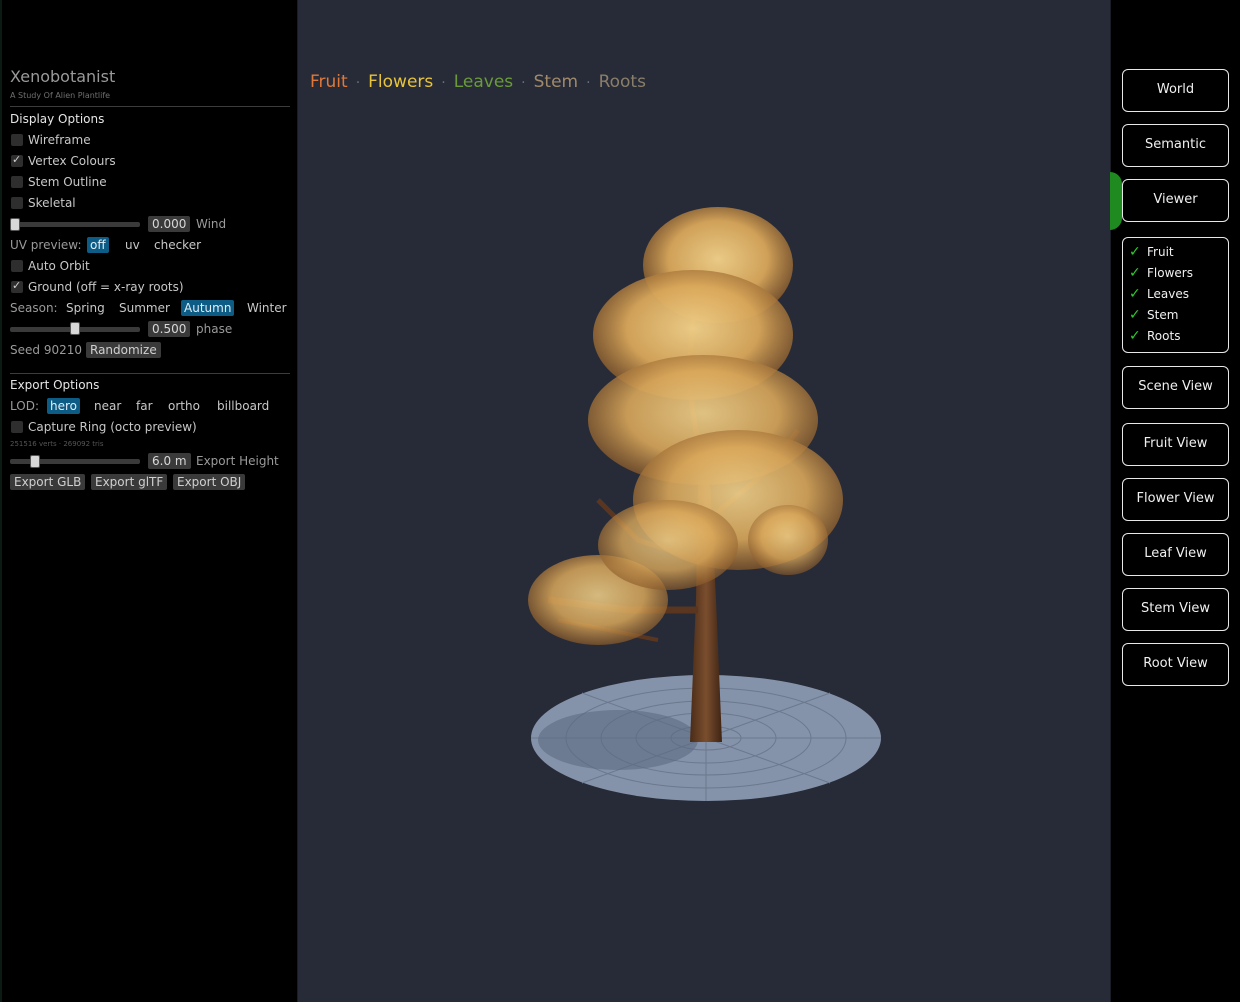 The image size is (1240, 1002). Describe the element at coordinates (57, 444) in the screenshot. I see `mesh-stats: 251516 verts · 269092 tris` at that location.